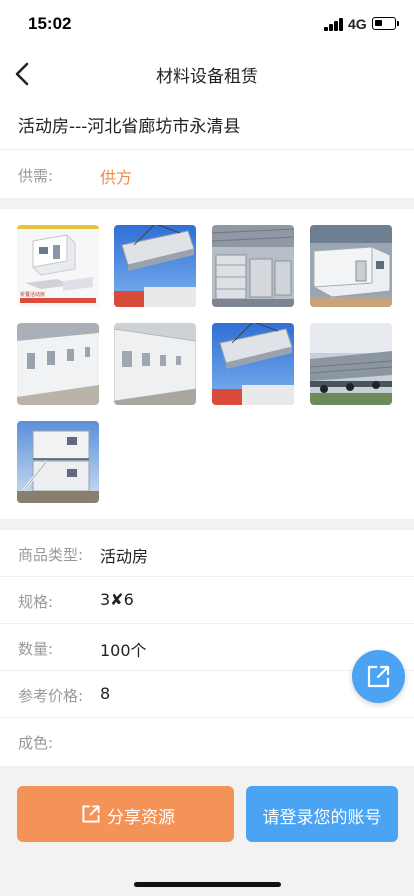 This screenshot has width=414, height=896. I want to click on nav-bar: 材料设备租赁, so click(207, 74).